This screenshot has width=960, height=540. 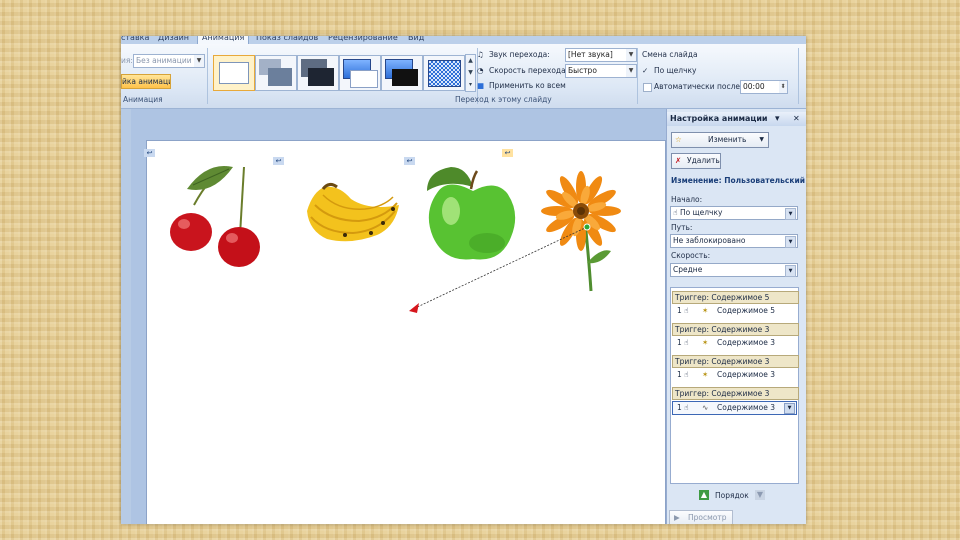 I want to click on auto-advance-time: 00:00 ⬍, so click(x=764, y=87).